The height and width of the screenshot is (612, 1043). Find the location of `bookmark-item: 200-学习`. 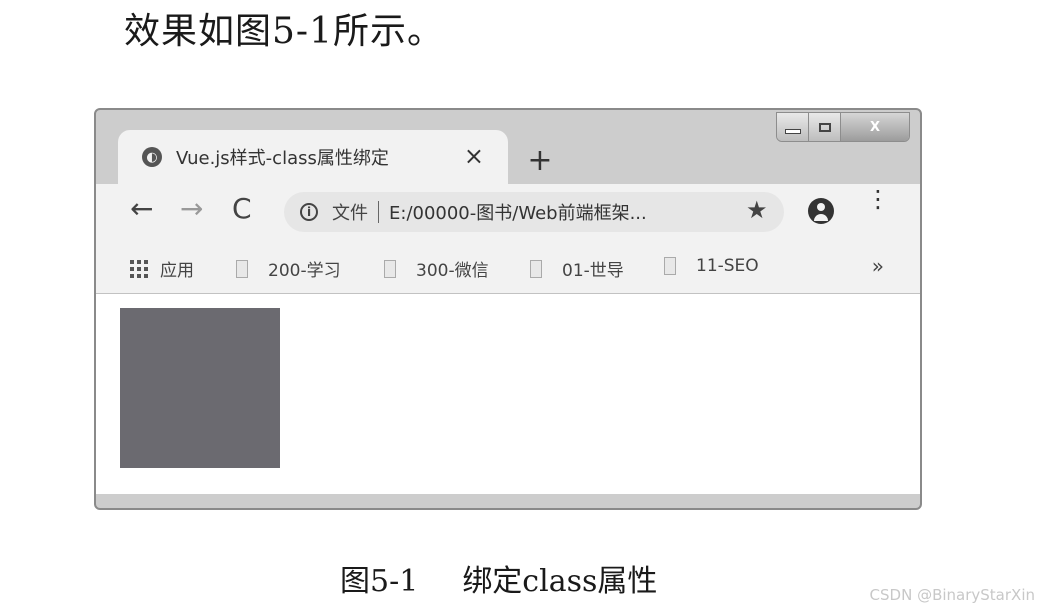

bookmark-item: 200-学习 is located at coordinates (288, 268).